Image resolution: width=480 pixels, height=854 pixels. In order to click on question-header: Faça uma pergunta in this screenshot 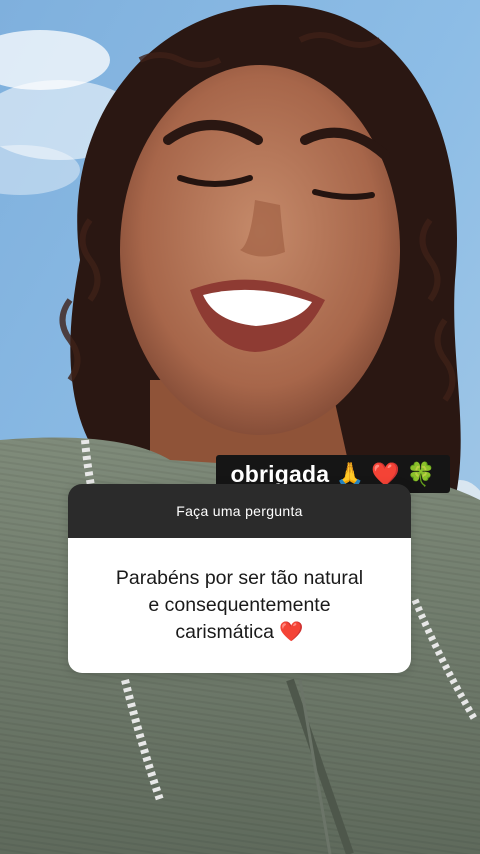, I will do `click(239, 511)`.